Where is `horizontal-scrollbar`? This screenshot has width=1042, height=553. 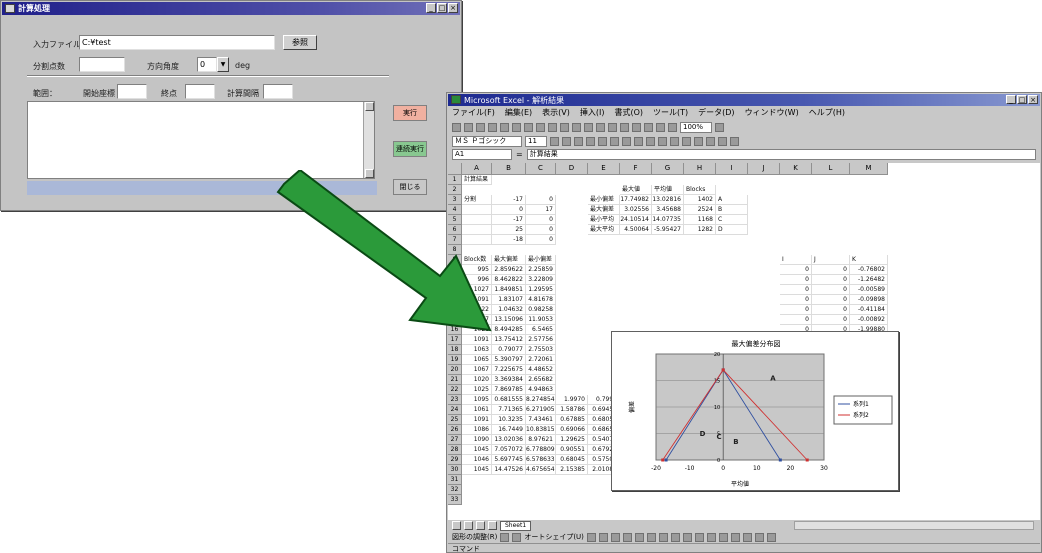 horizontal-scrollbar is located at coordinates (914, 525).